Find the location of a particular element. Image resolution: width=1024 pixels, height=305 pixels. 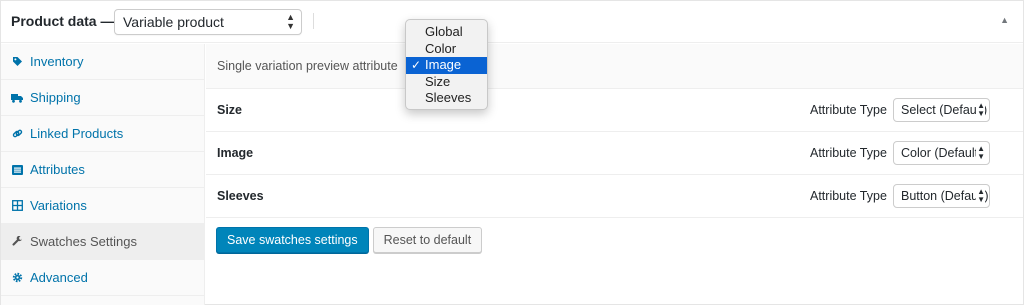

attribute-row: Size Attribute Type Select (Default) ▲ ▼ is located at coordinates (614, 110).